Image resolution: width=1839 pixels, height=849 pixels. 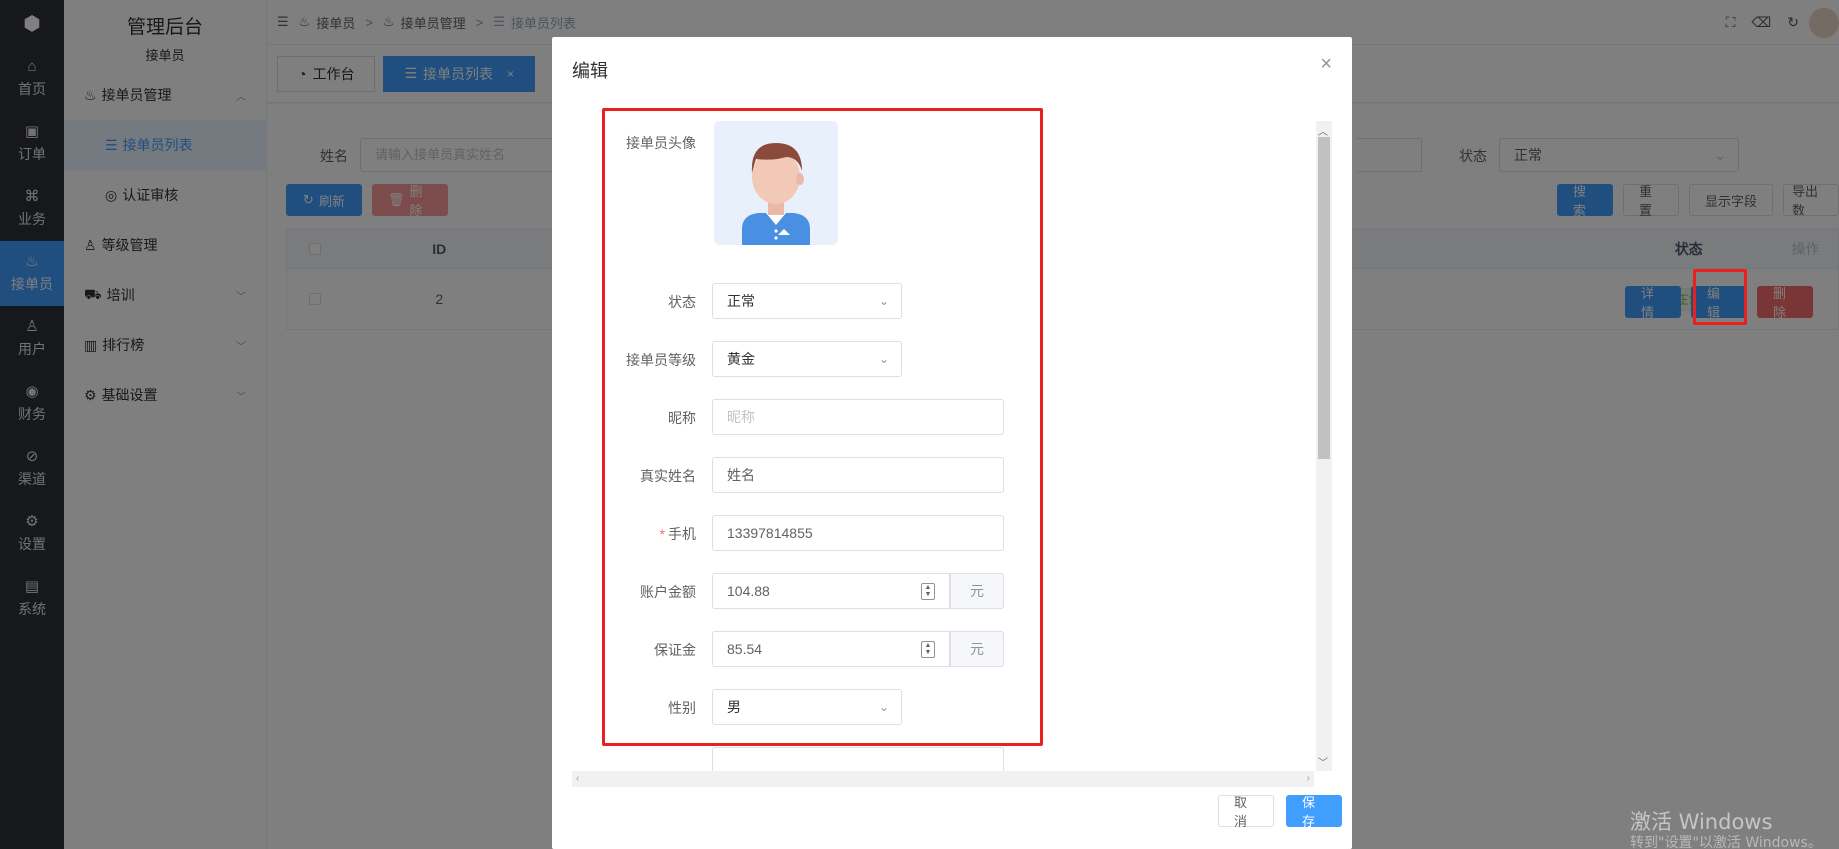 I want to click on partial-input, so click(x=858, y=759).